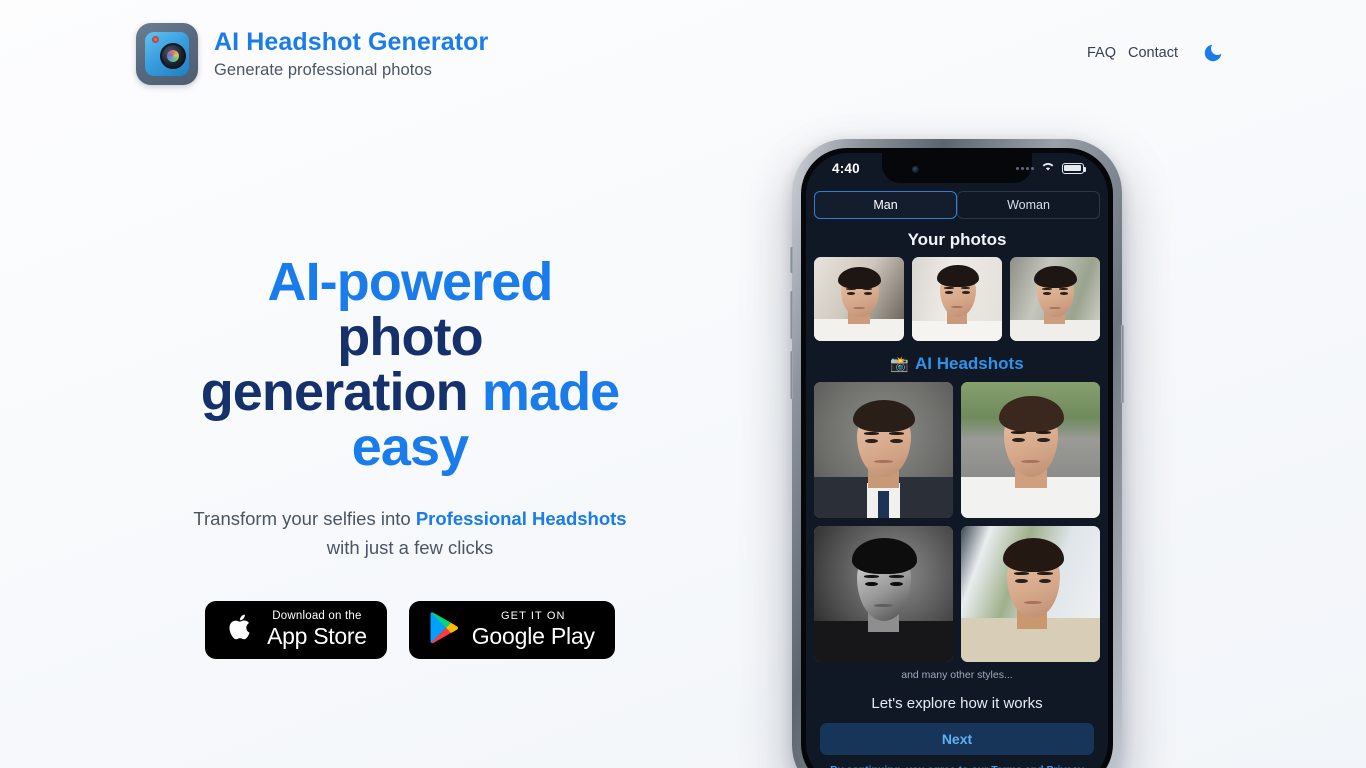  Describe the element at coordinates (1213, 53) in the screenshot. I see `moon-icon` at that location.